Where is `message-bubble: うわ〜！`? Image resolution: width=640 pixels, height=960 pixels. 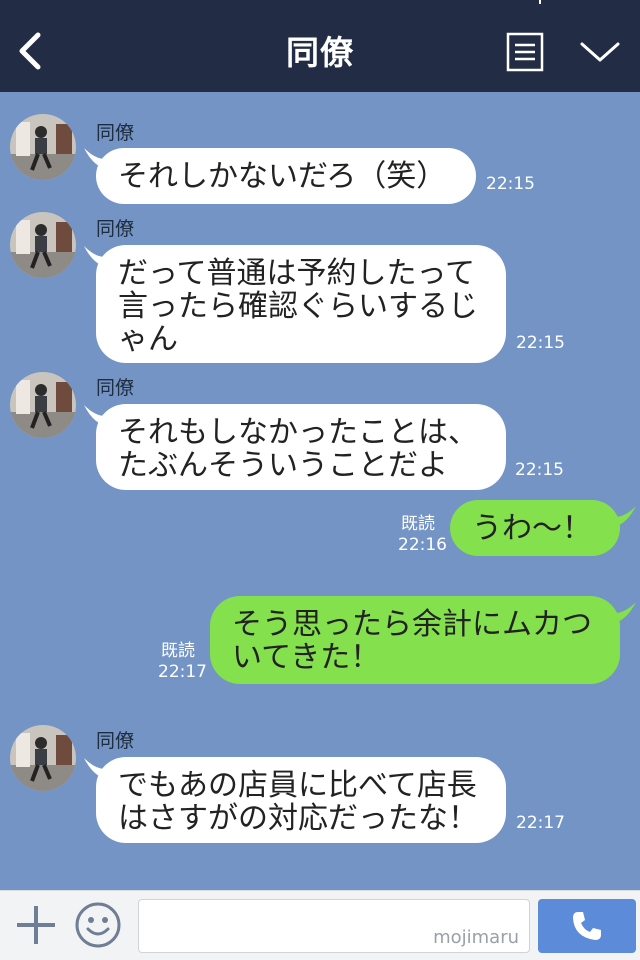 message-bubble: うわ〜！ is located at coordinates (535, 528).